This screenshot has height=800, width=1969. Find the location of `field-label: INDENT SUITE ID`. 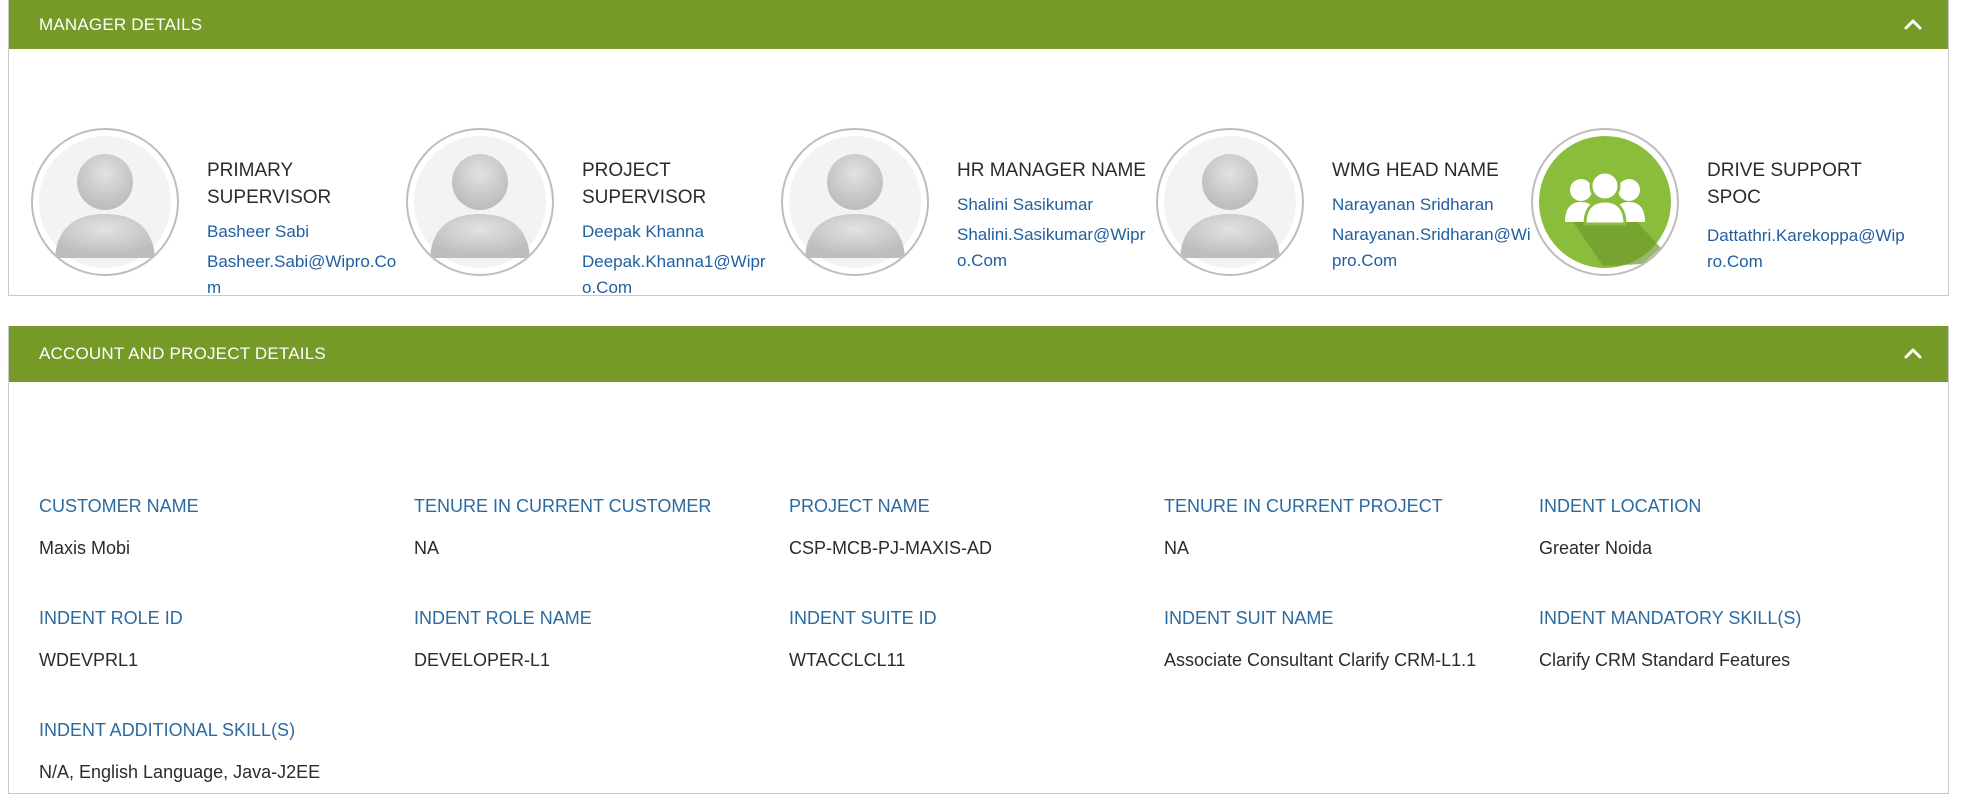

field-label: INDENT SUITE ID is located at coordinates (863, 618).